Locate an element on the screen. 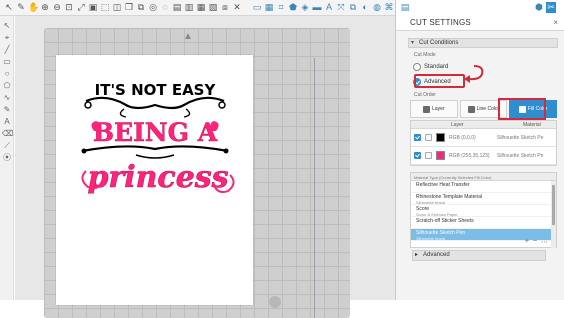 The width and height of the screenshot is (564, 318). zoom-out-icon: ⊖ is located at coordinates (57, 7).